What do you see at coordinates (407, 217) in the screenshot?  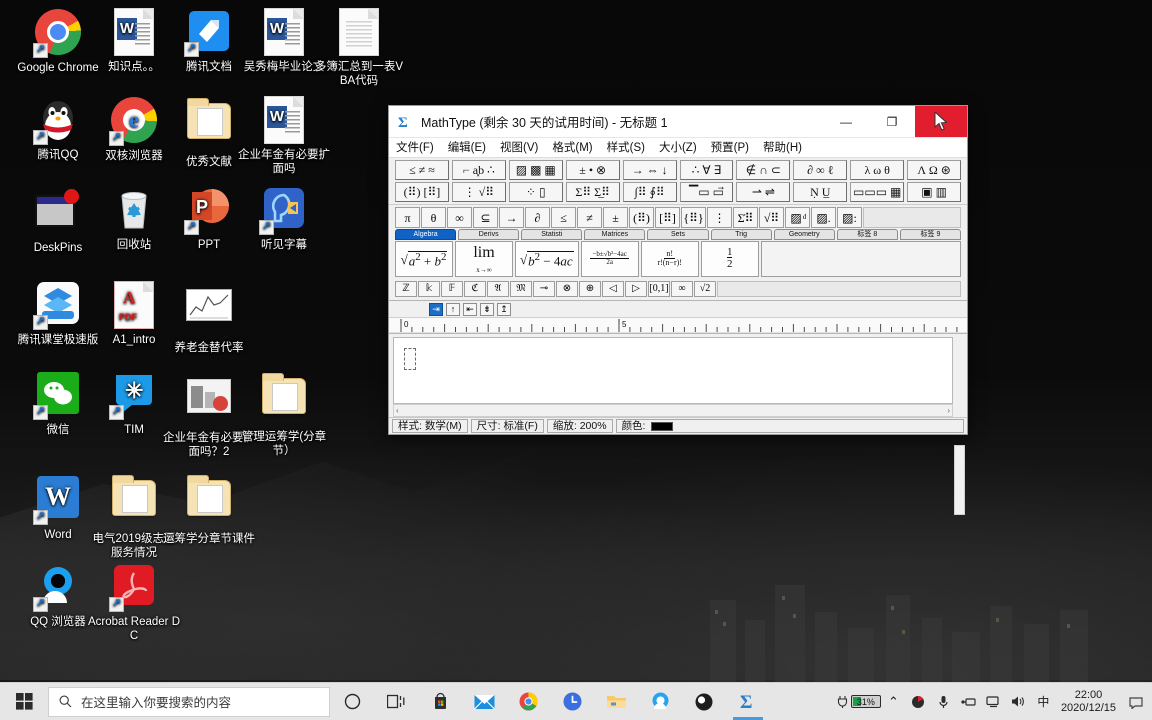 I see `symbol-button: π` at bounding box center [407, 217].